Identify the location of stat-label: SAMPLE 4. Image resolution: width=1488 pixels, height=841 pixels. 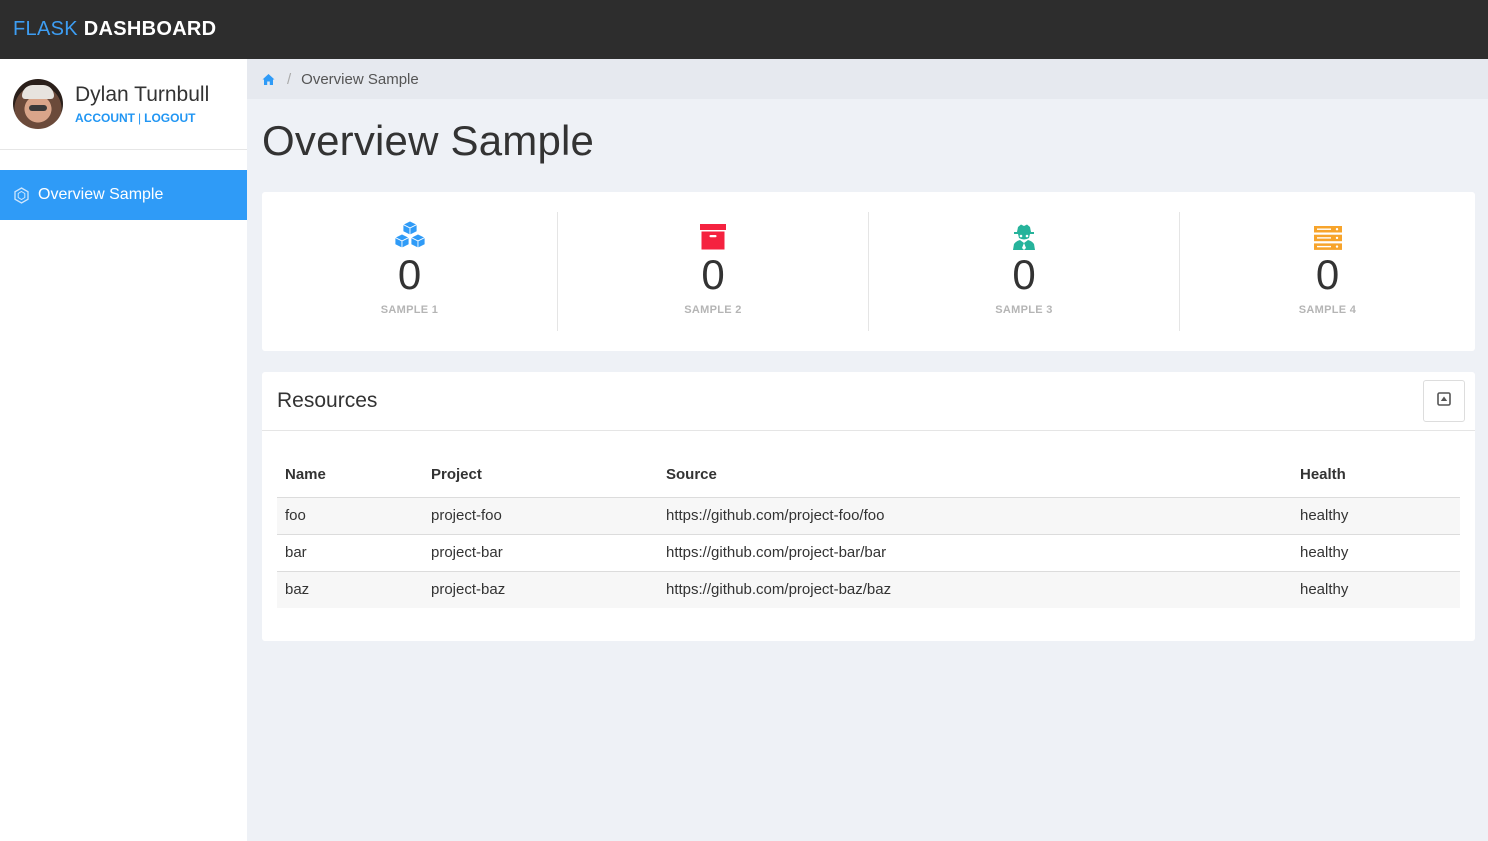
(1327, 310).